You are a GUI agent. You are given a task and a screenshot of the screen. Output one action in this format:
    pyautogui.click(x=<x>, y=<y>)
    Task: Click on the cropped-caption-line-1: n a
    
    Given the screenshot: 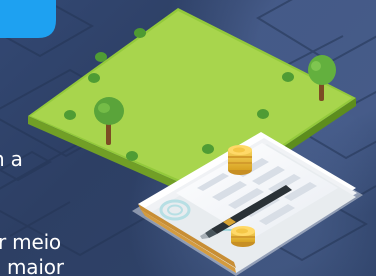 What is the action you would take?
    pyautogui.click(x=11, y=159)
    